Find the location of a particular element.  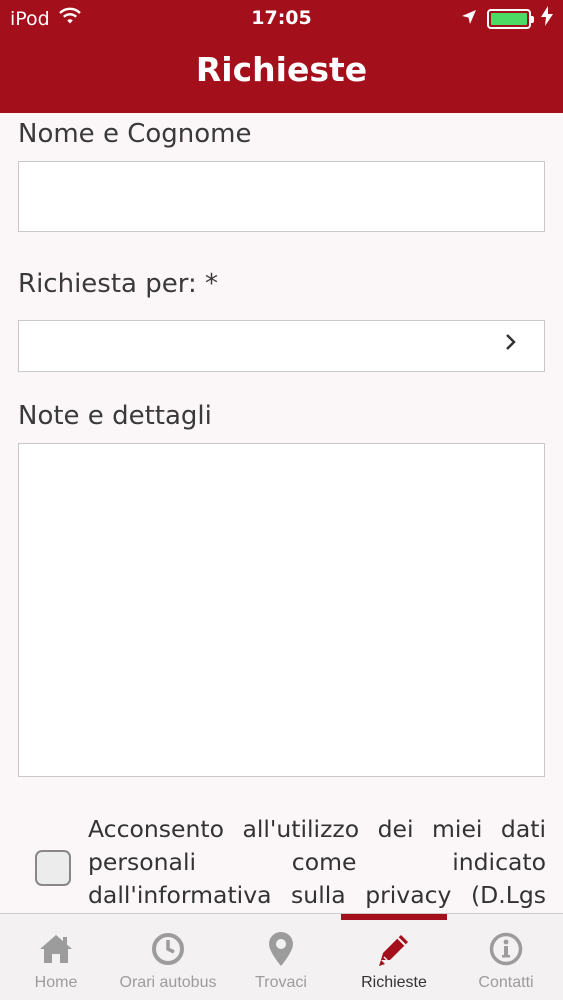

tab-orari-autobus-label: Orari autobus is located at coordinates (168, 982).